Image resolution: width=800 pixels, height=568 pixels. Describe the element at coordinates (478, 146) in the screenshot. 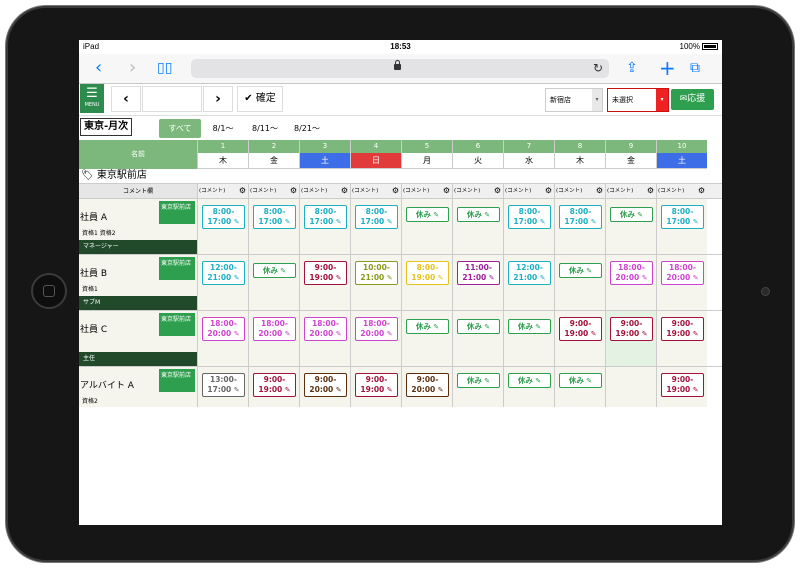

I see `day-number: 6` at that location.